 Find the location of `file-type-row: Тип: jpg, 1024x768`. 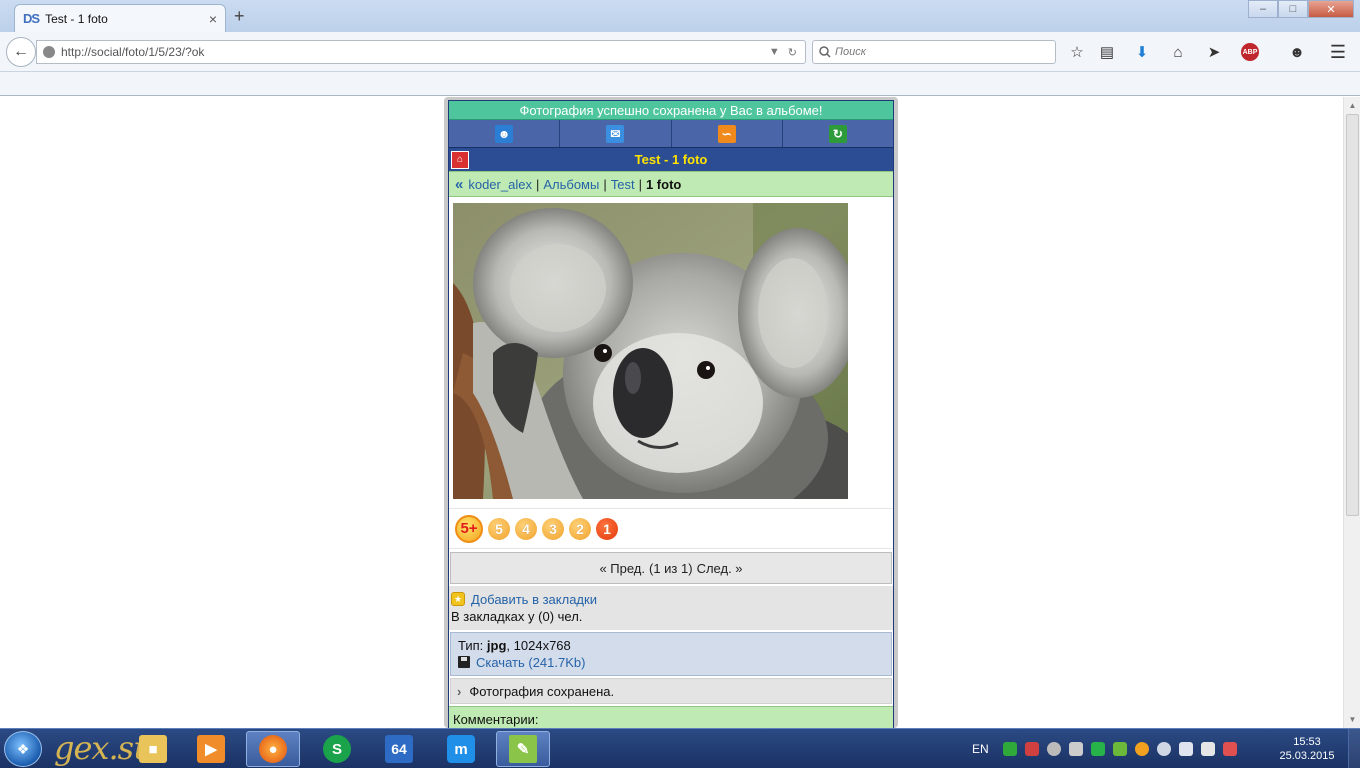

file-type-row: Тип: jpg, 1024x768 is located at coordinates (671, 645).